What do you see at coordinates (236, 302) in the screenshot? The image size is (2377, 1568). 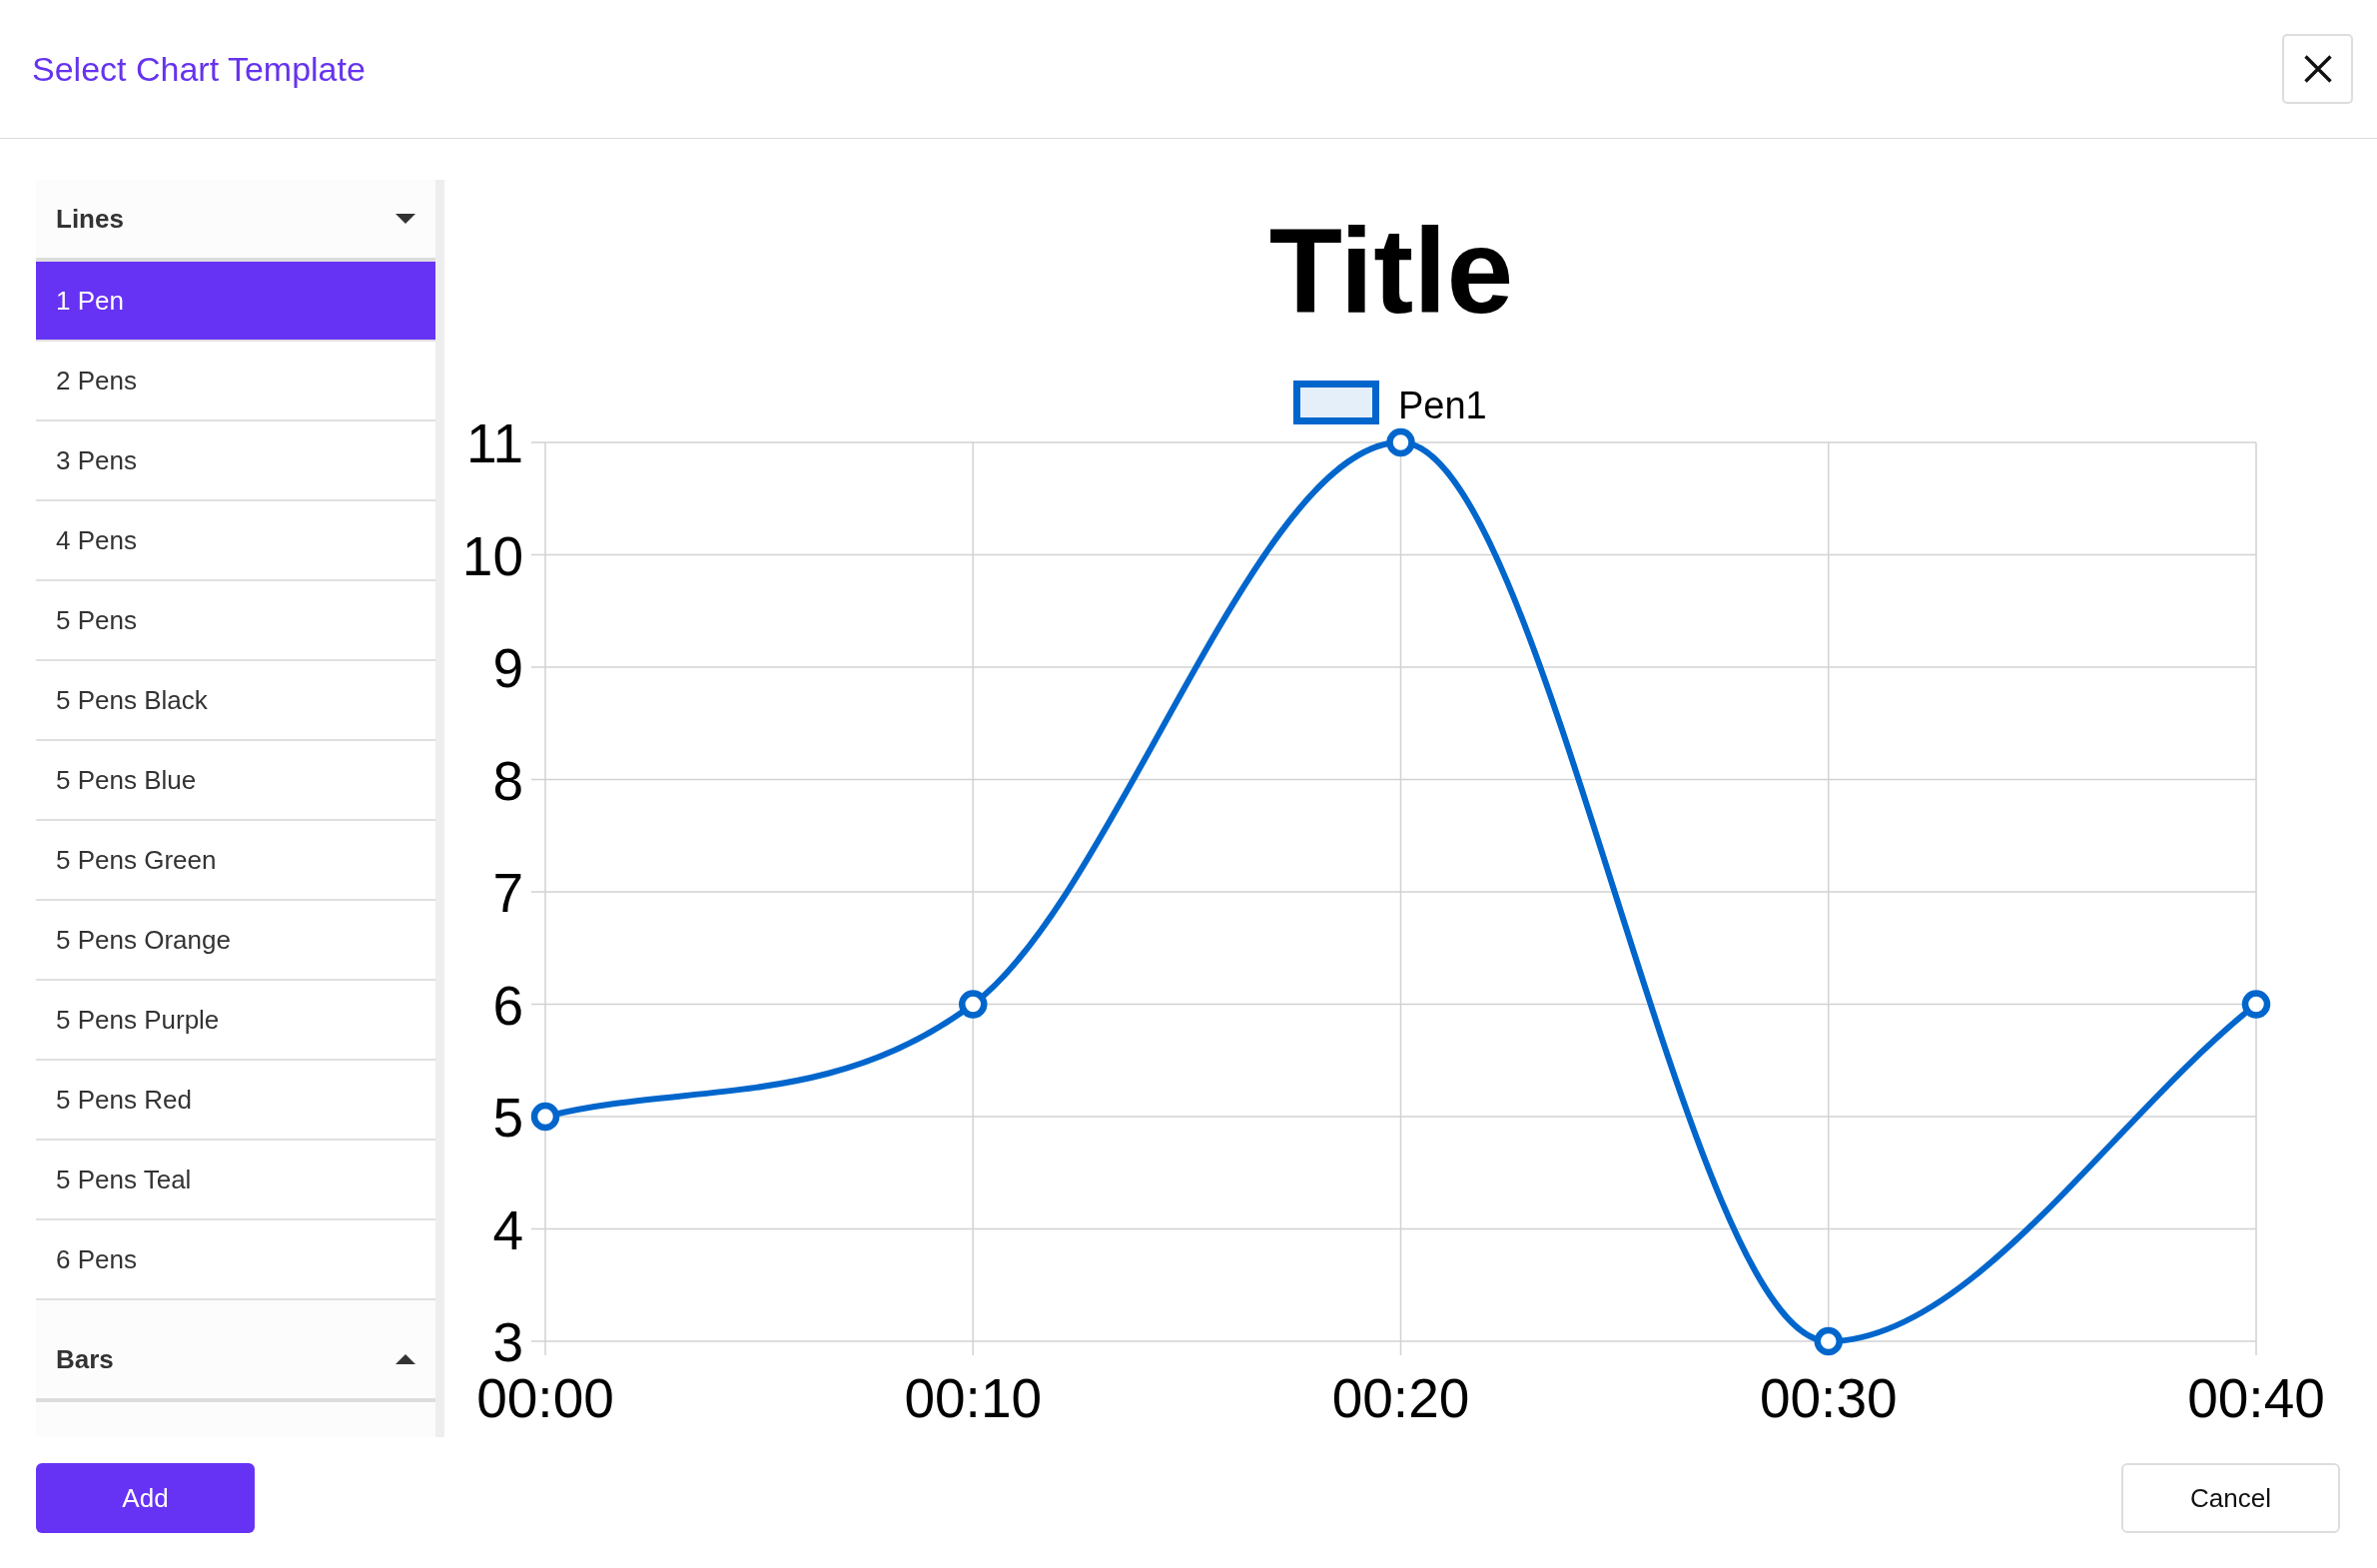 I see `sidebar-item: 1 Pen` at bounding box center [236, 302].